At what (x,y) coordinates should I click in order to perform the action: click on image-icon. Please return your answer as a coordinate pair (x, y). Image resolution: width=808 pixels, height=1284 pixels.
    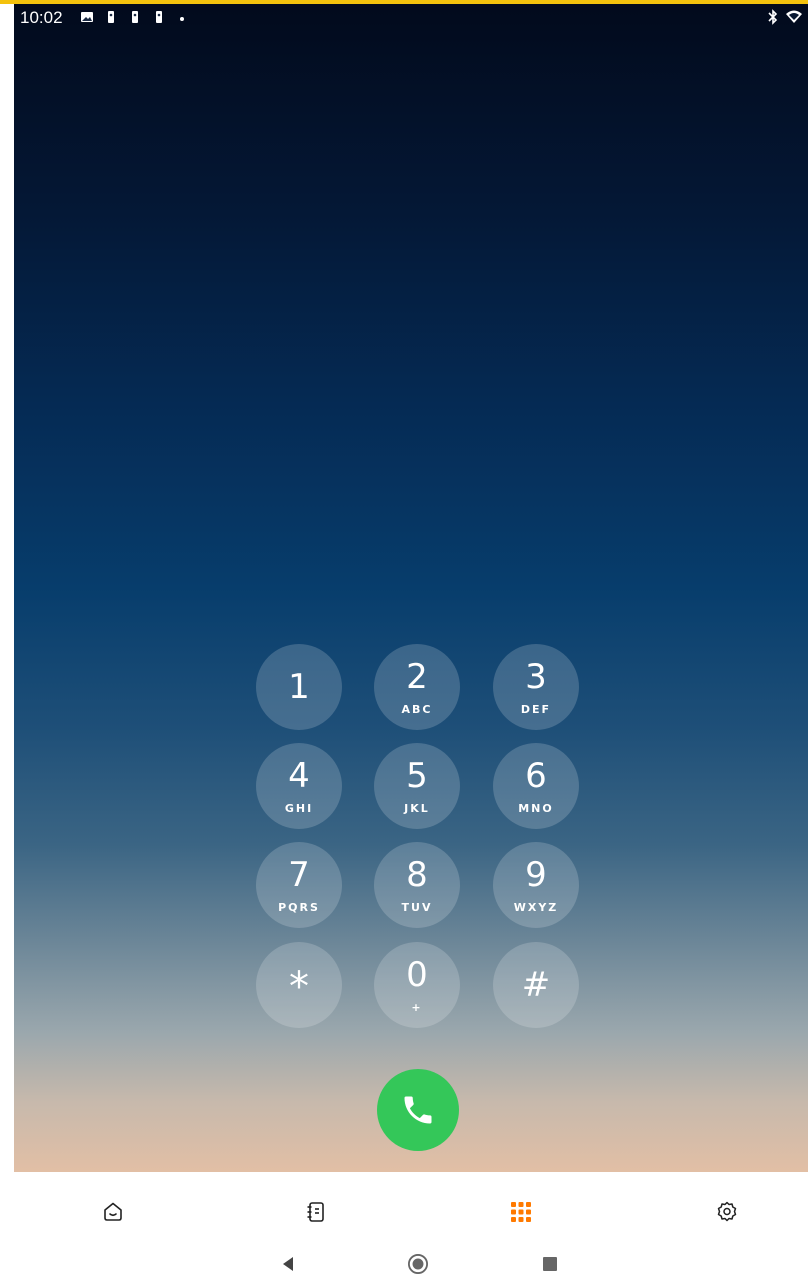
    Looking at the image, I should click on (87, 17).